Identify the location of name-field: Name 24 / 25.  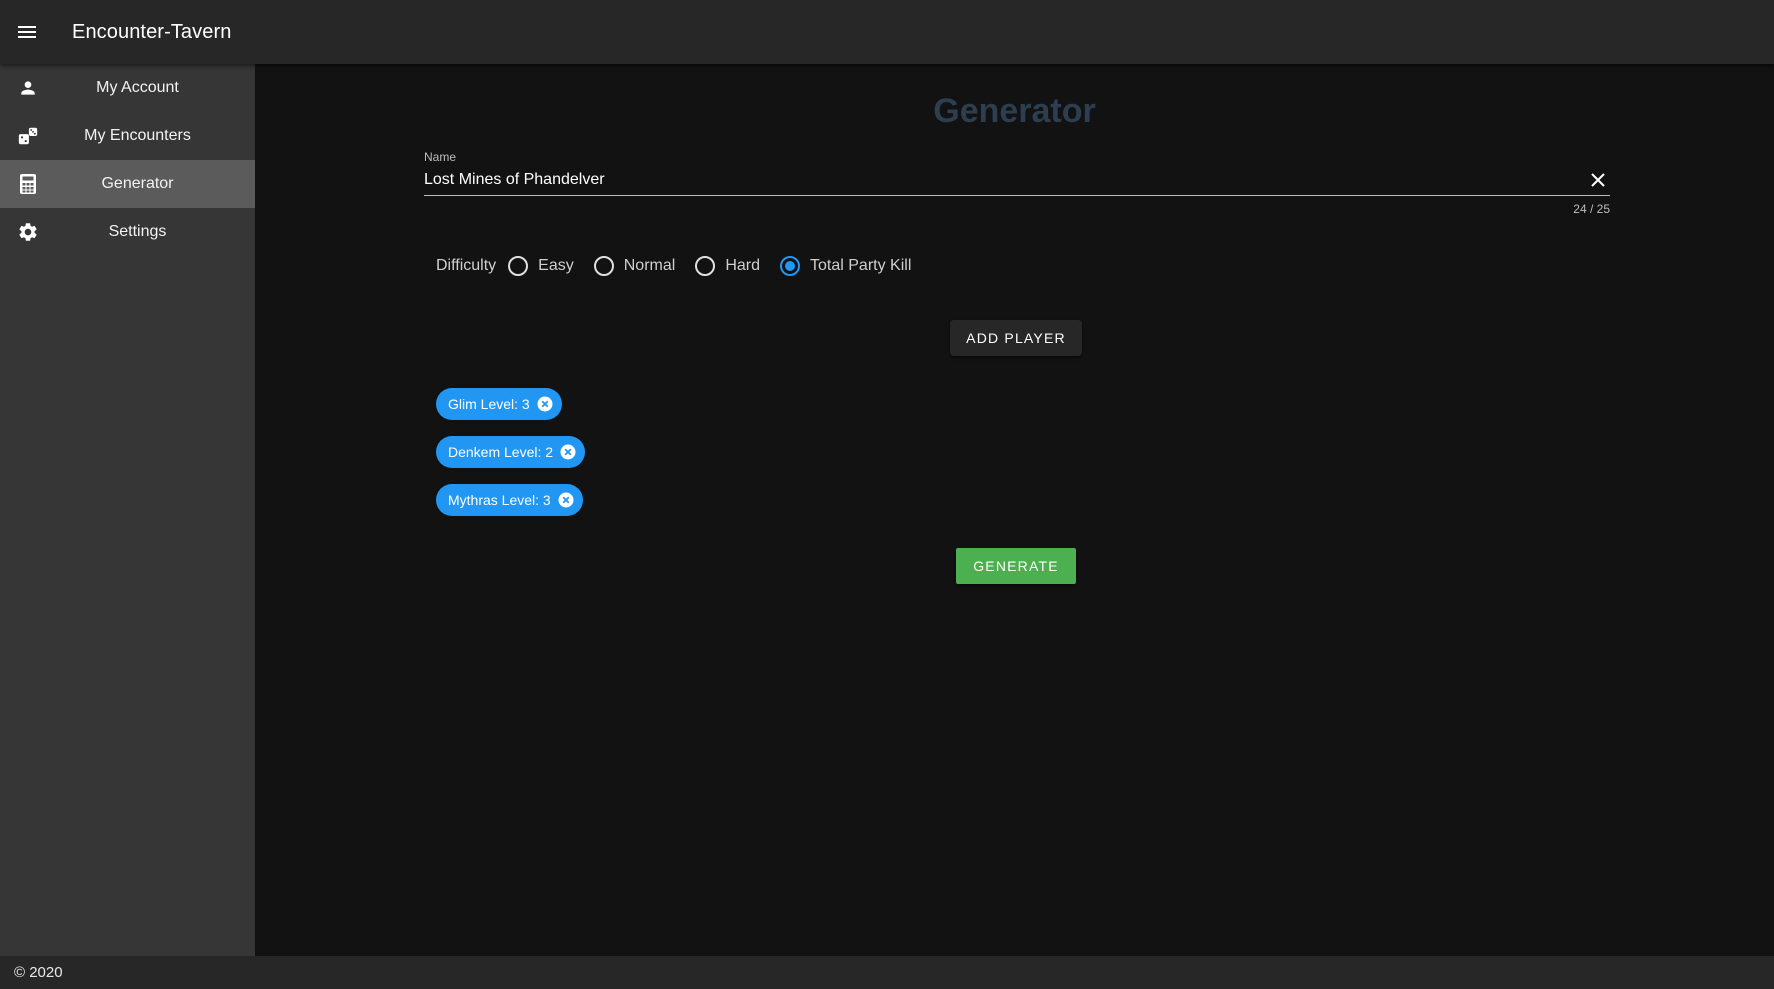
(1017, 183).